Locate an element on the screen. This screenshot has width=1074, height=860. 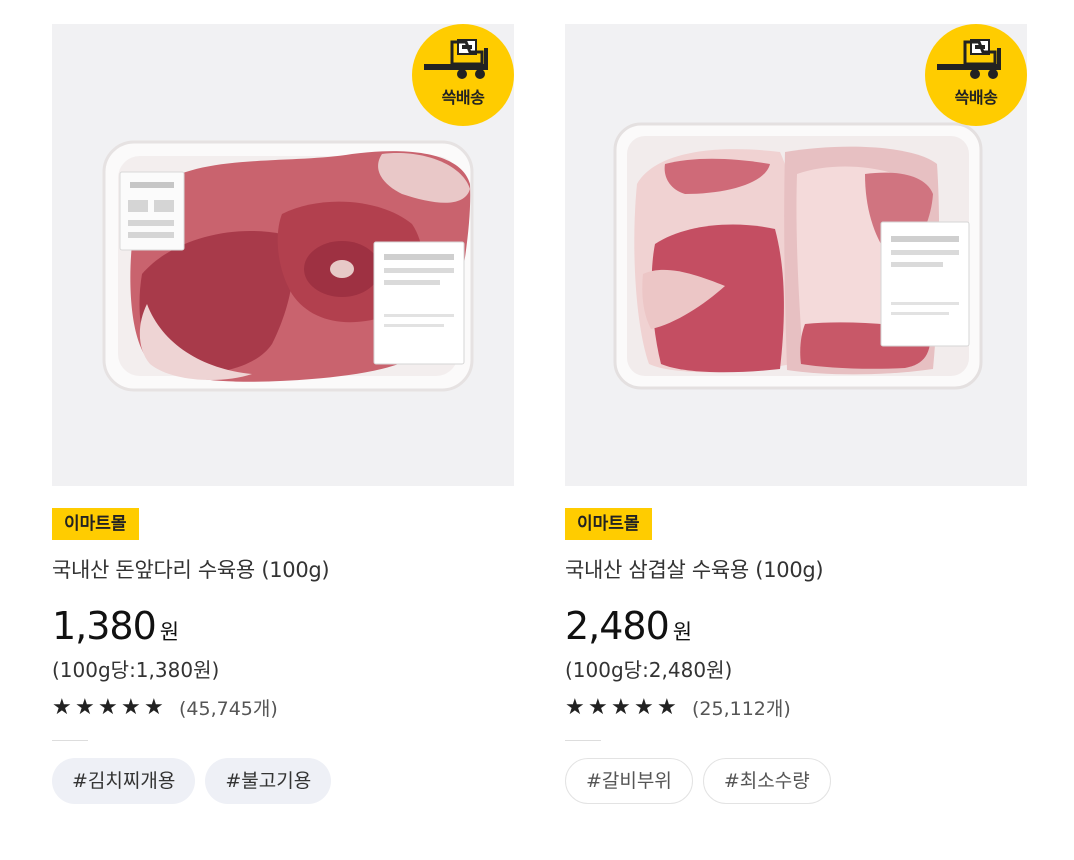
tag-list: #갈비부위 #최소수량 is located at coordinates (698, 781).